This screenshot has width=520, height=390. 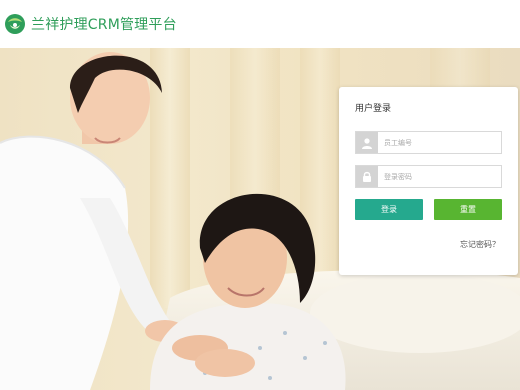 I want to click on top-header: 兰祥护理CRM管理平台, so click(x=260, y=24).